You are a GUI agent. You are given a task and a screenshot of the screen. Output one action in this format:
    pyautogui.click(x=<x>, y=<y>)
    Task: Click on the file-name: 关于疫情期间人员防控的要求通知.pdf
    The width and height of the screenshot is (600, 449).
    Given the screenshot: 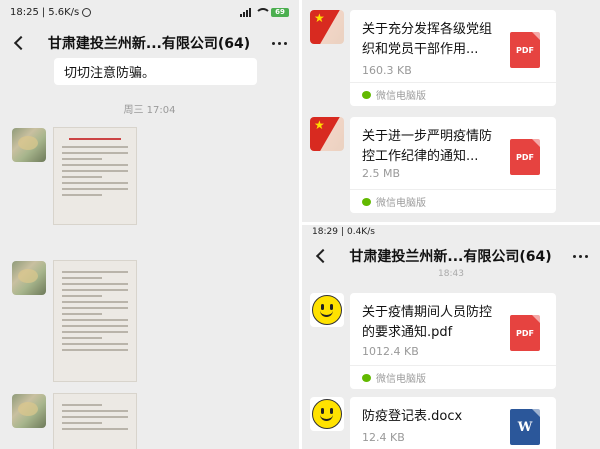 What is the action you would take?
    pyautogui.click(x=427, y=322)
    